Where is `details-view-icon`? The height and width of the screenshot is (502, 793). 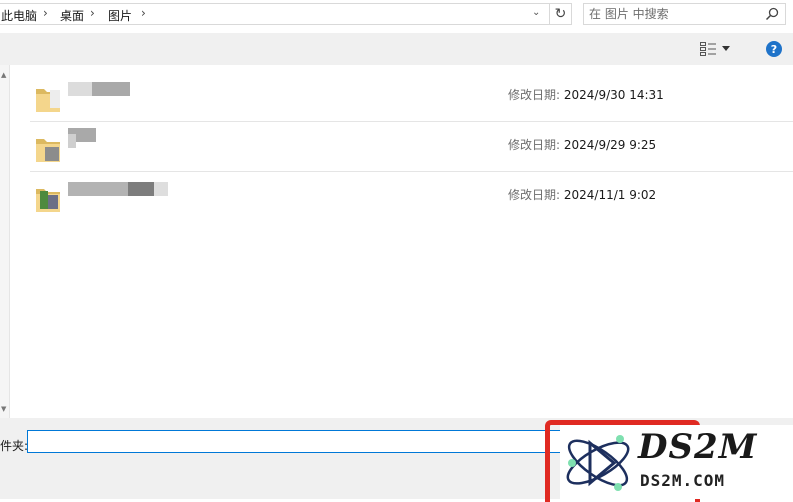 details-view-icon is located at coordinates (708, 49).